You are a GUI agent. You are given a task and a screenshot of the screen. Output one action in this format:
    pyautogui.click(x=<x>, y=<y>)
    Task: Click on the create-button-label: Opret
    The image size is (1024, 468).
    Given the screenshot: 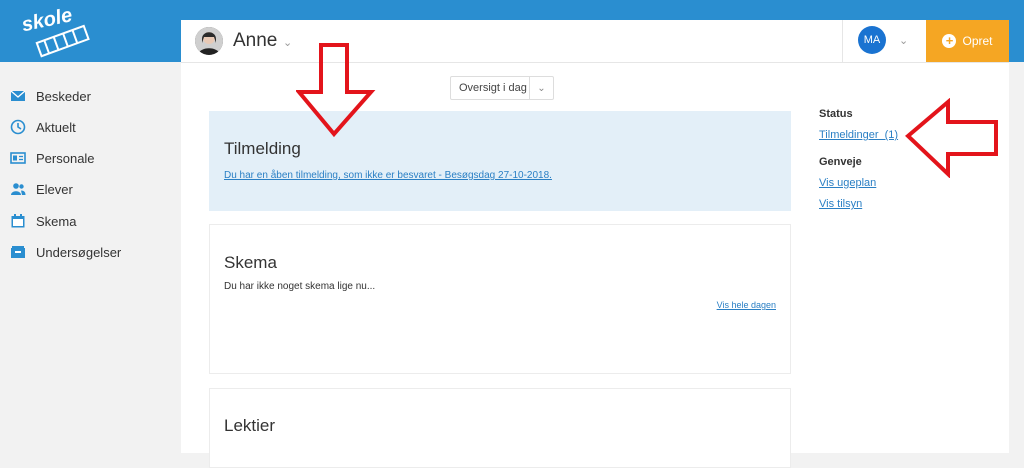 What is the action you would take?
    pyautogui.click(x=977, y=41)
    